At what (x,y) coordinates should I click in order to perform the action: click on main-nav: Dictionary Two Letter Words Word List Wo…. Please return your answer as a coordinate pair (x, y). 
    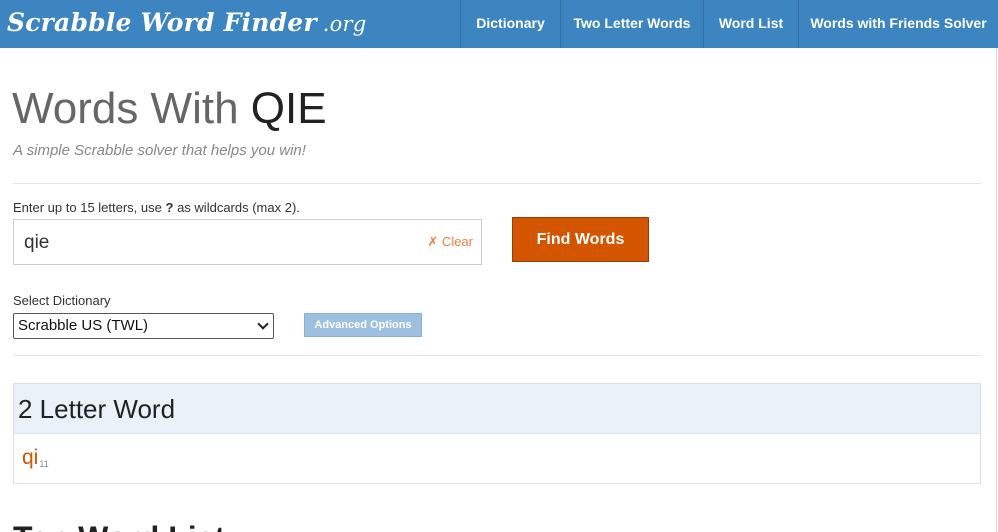
    Looking at the image, I should click on (729, 24).